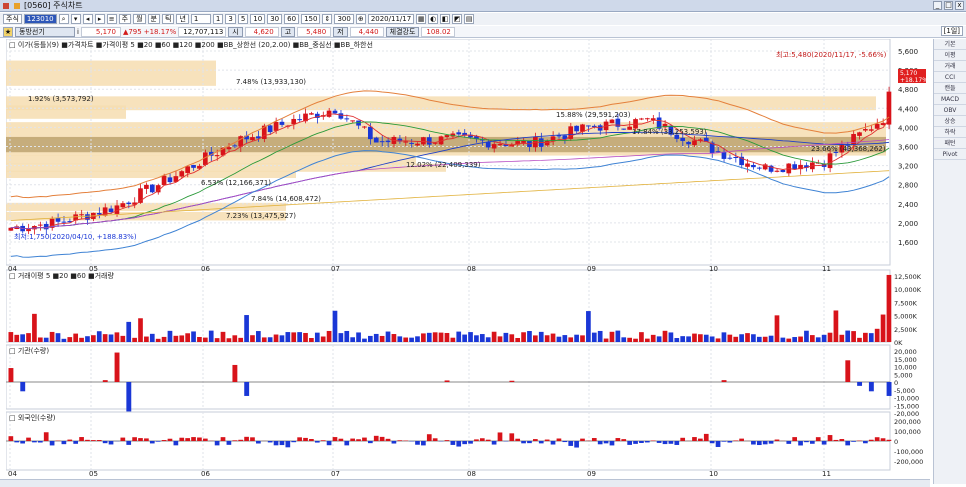 This screenshot has height=487, width=966. What do you see at coordinates (948, 5) in the screenshot?
I see `maximize-button: □` at bounding box center [948, 5].